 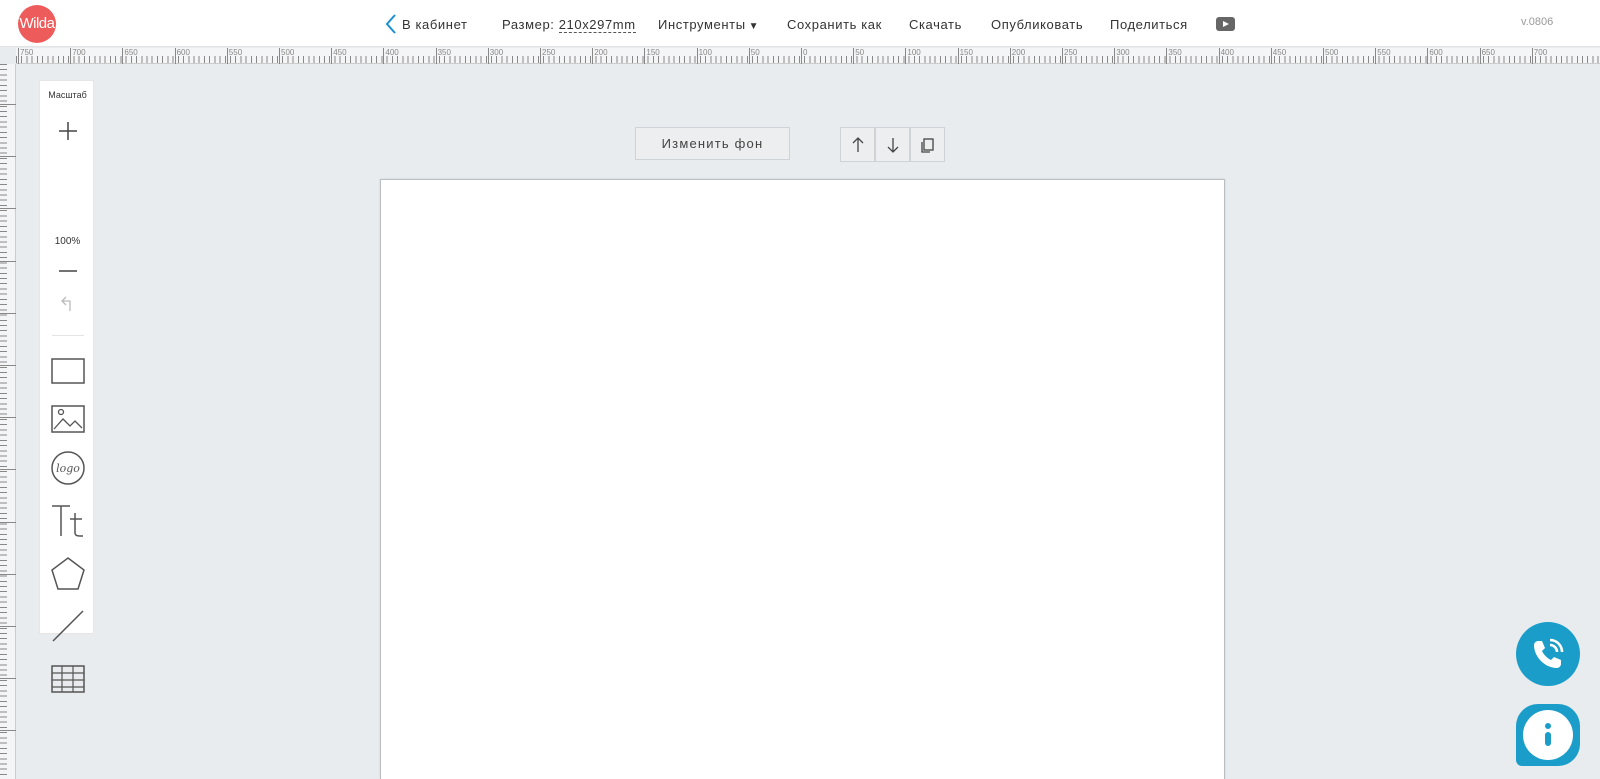 I want to click on youtube-icon, so click(x=1225, y=24).